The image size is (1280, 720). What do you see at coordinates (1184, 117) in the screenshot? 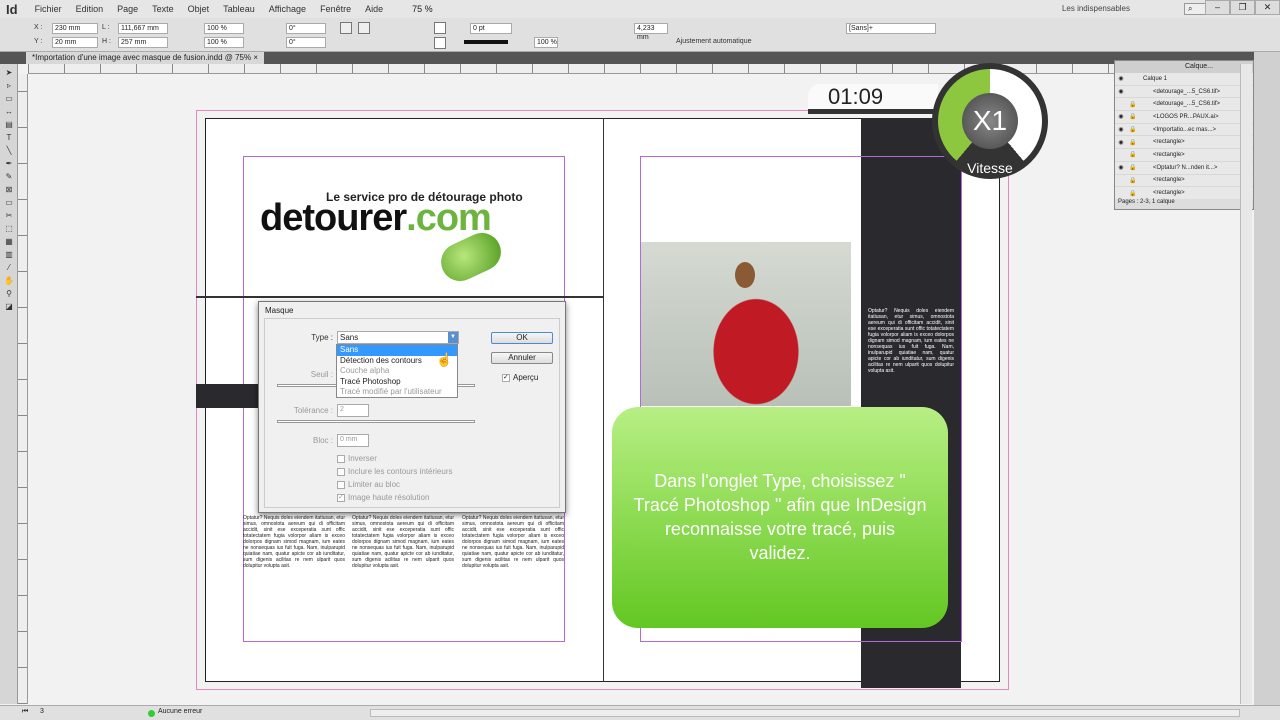
I see `layer-row: ◉ 🔒 <LOGOS PR...PAUX.ai>` at bounding box center [1184, 117].